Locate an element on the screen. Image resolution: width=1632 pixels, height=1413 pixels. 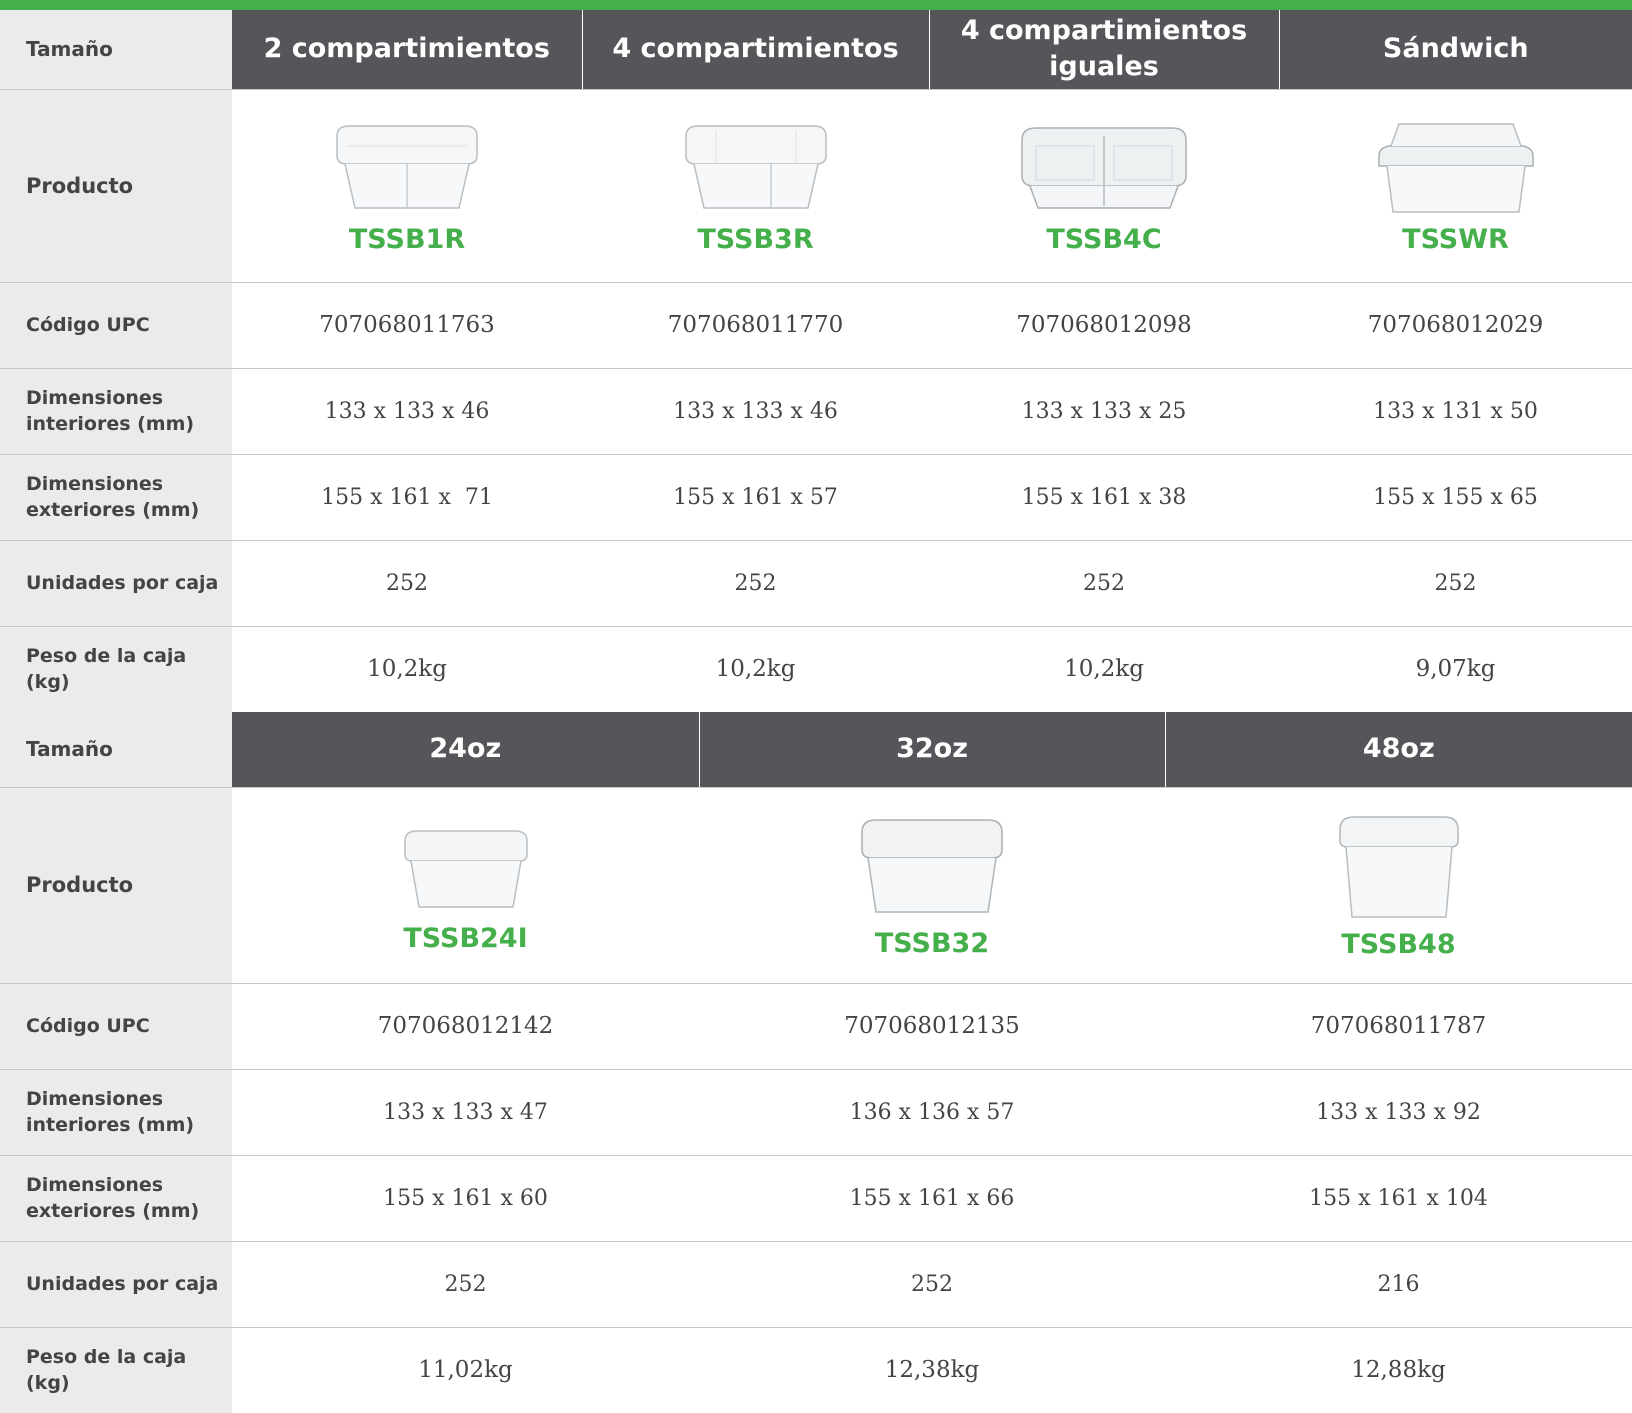
upc-value: 707068012142 is located at coordinates (465, 1026).